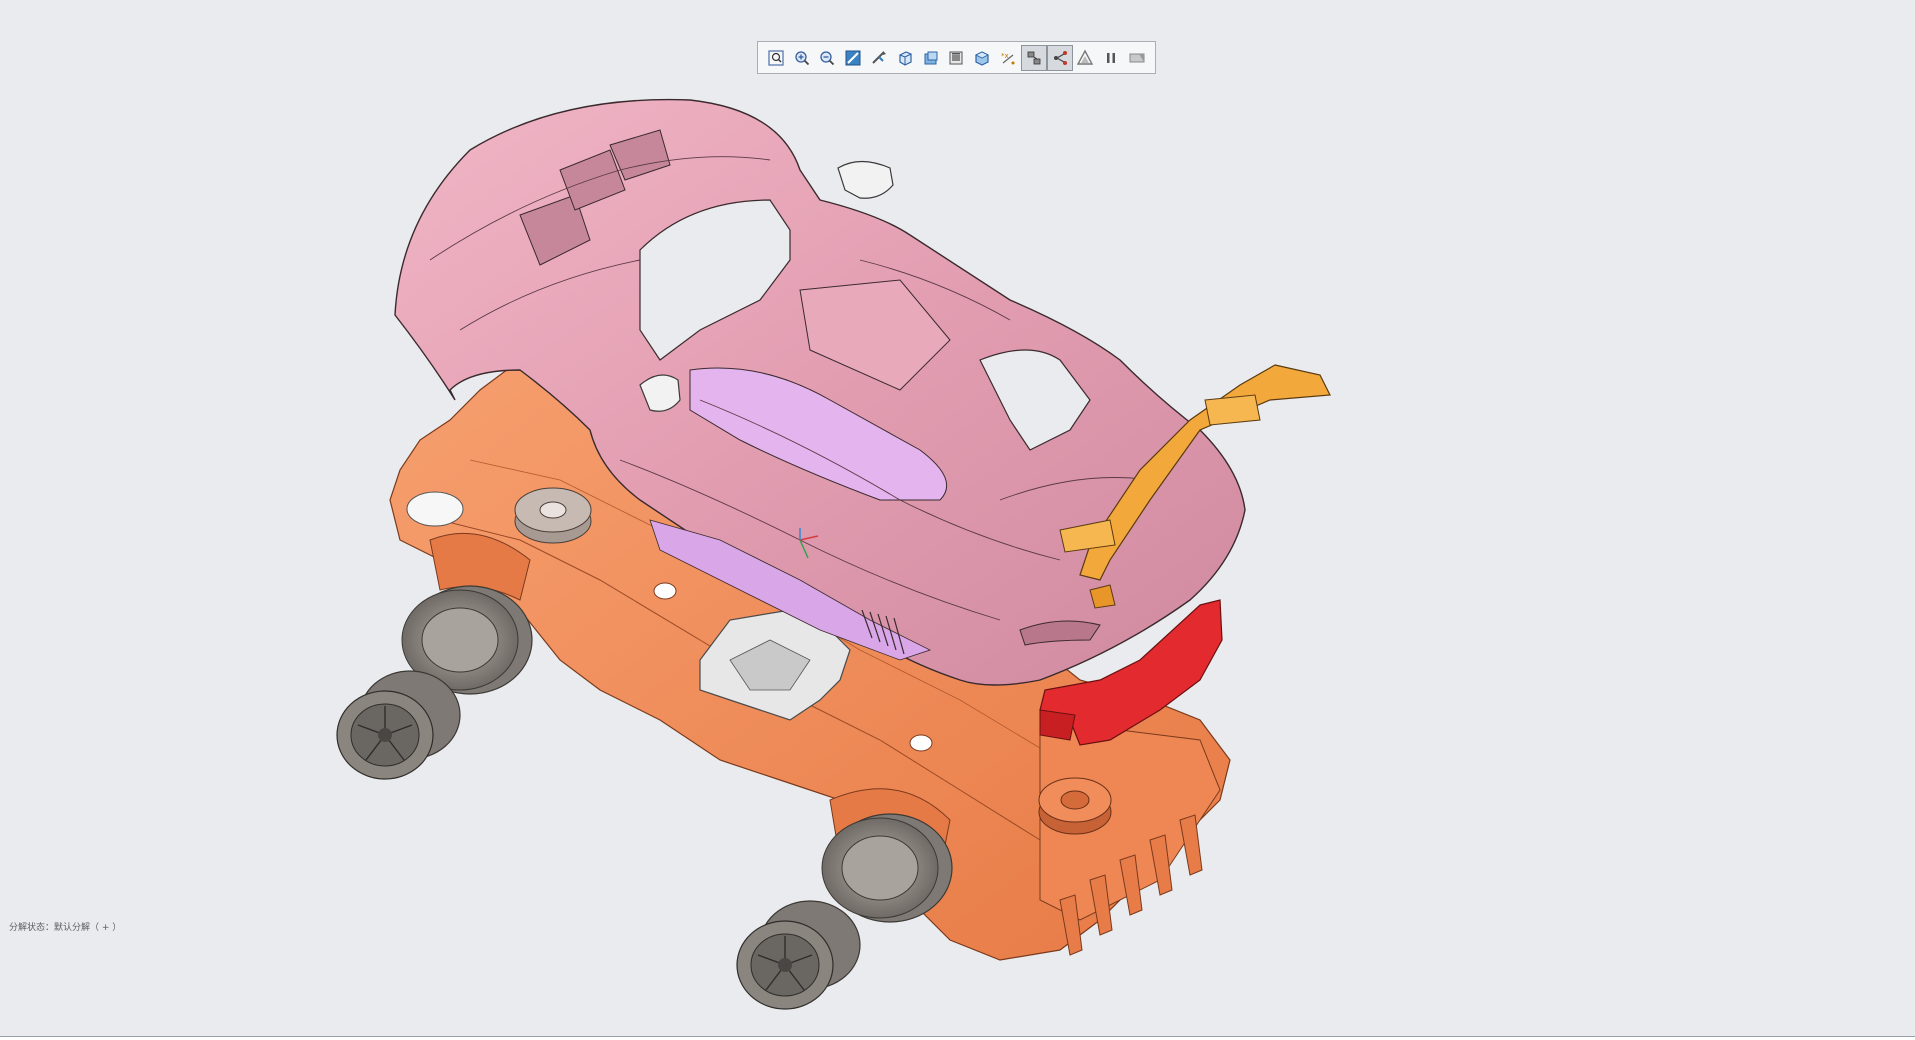  What do you see at coordinates (434, 682) in the screenshot?
I see `wheel-assembly-front-left` at bounding box center [434, 682].